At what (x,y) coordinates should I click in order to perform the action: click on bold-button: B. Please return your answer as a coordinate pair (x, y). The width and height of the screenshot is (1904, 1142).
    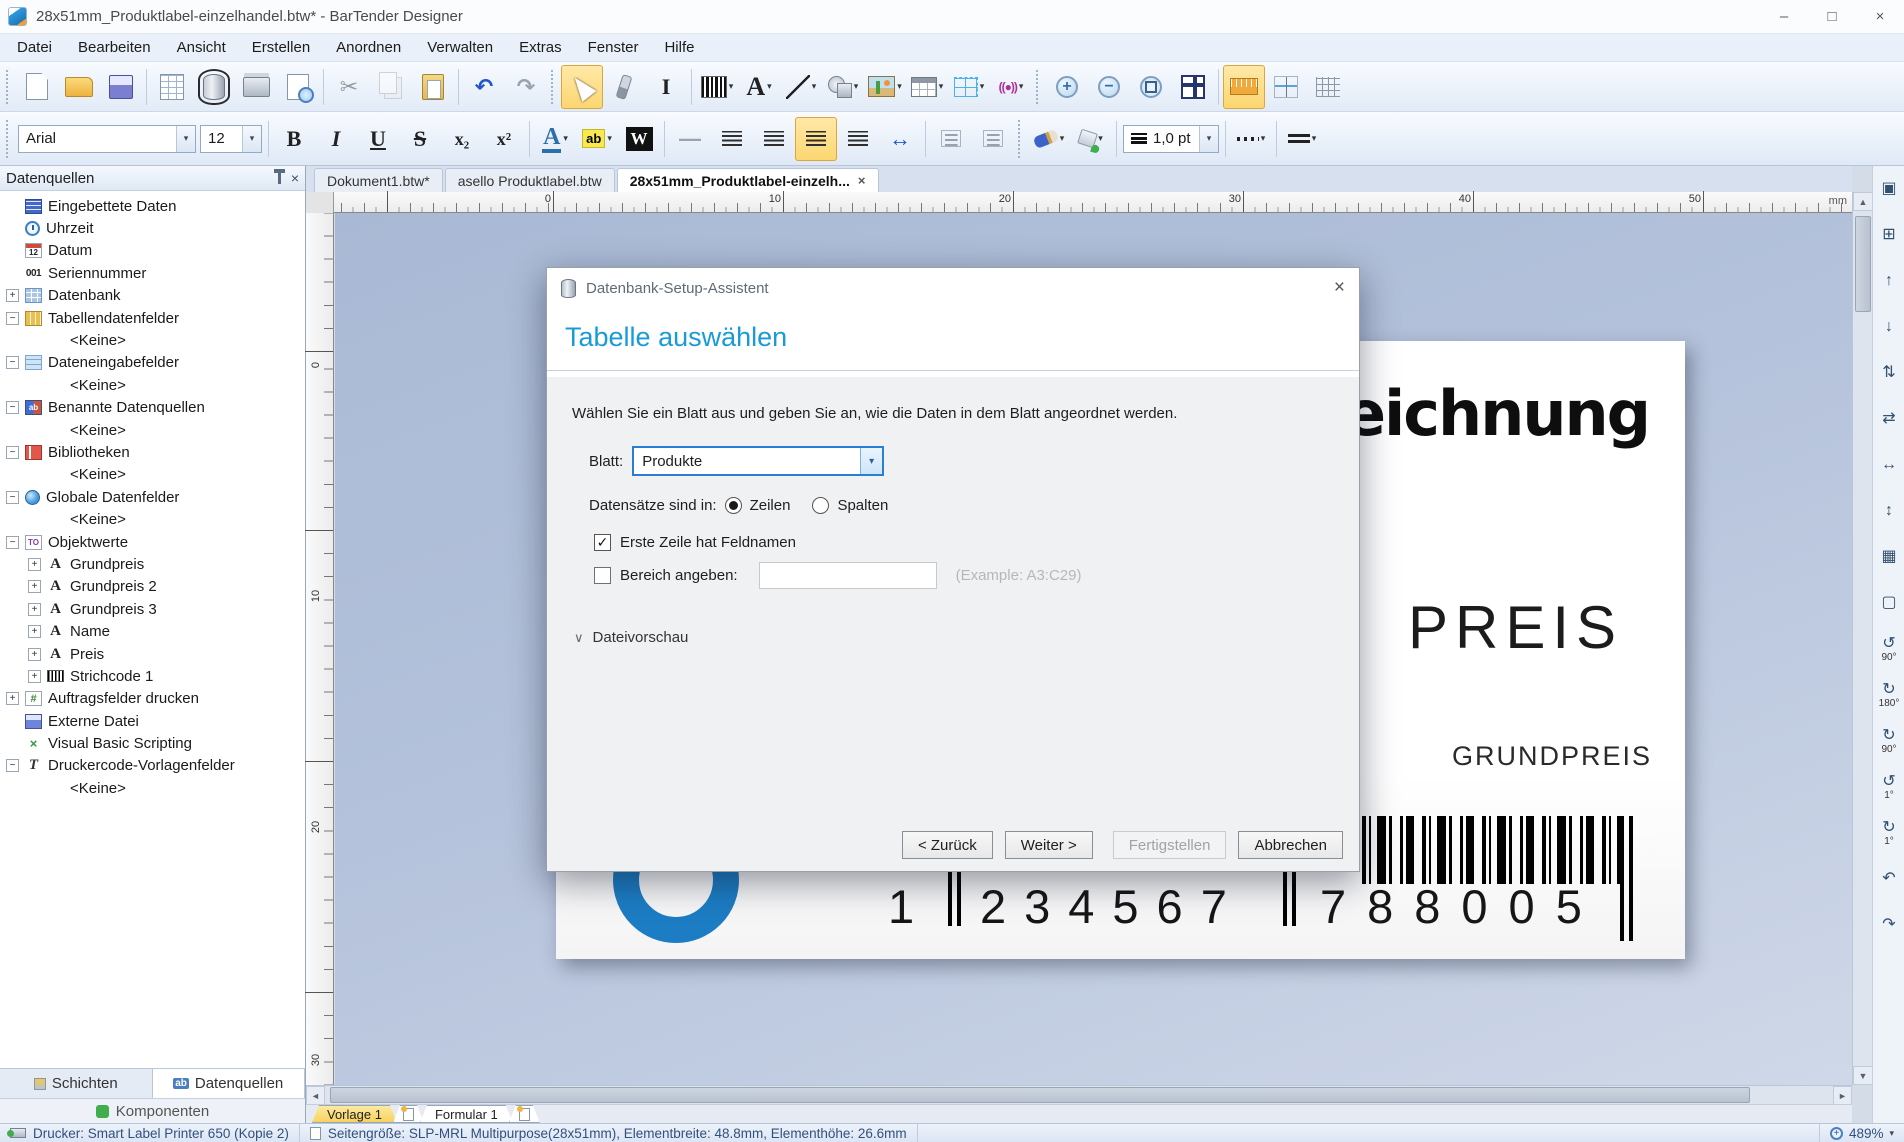
    Looking at the image, I should click on (294, 139).